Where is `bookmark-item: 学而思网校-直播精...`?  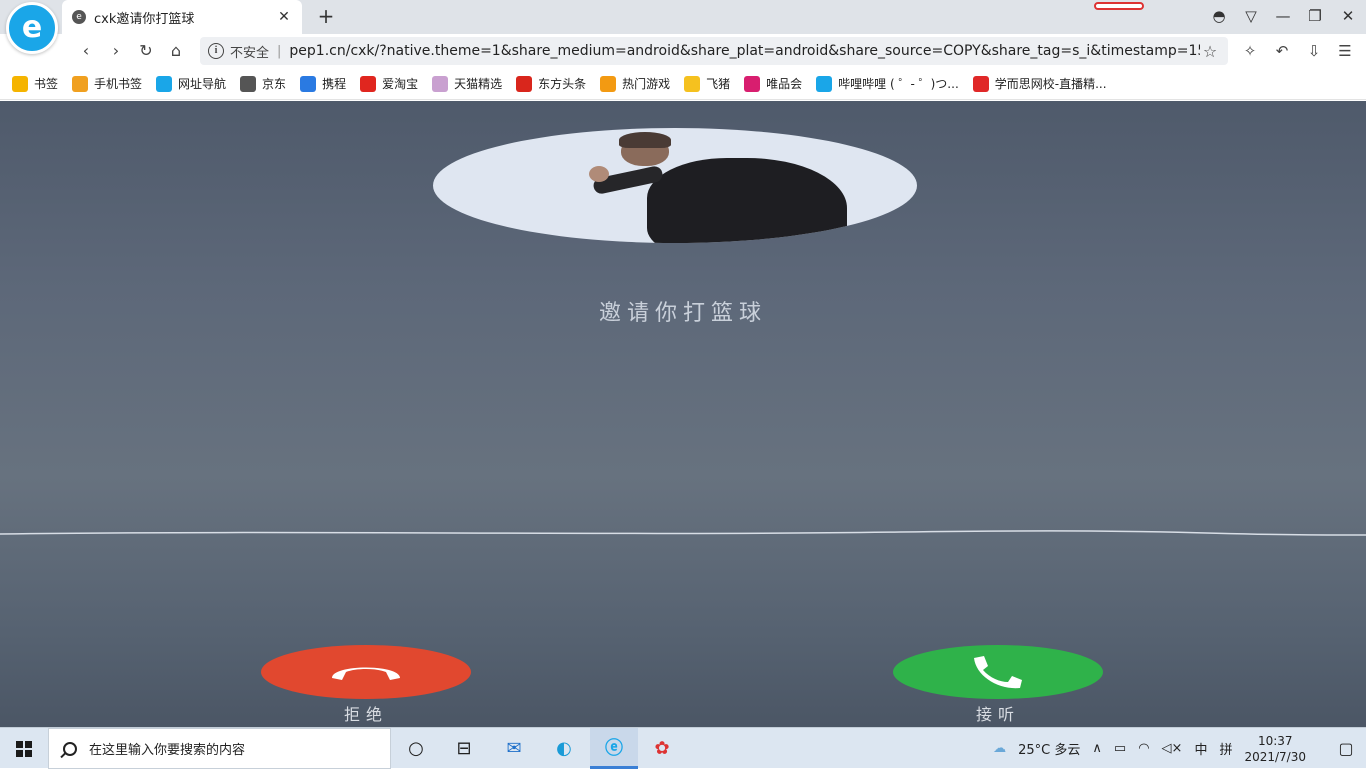 bookmark-item: 学而思网校-直播精... is located at coordinates (1039, 83).